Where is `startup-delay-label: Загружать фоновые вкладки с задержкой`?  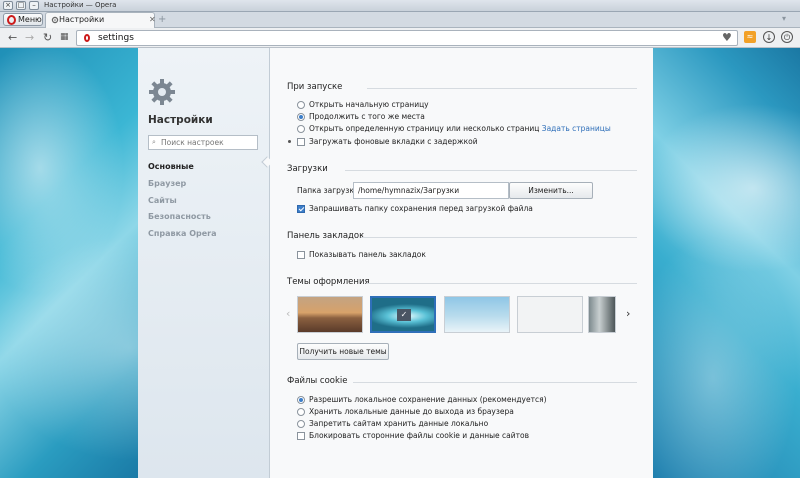
startup-delay-label: Загружать фоновые вкладки с задержкой is located at coordinates (393, 141).